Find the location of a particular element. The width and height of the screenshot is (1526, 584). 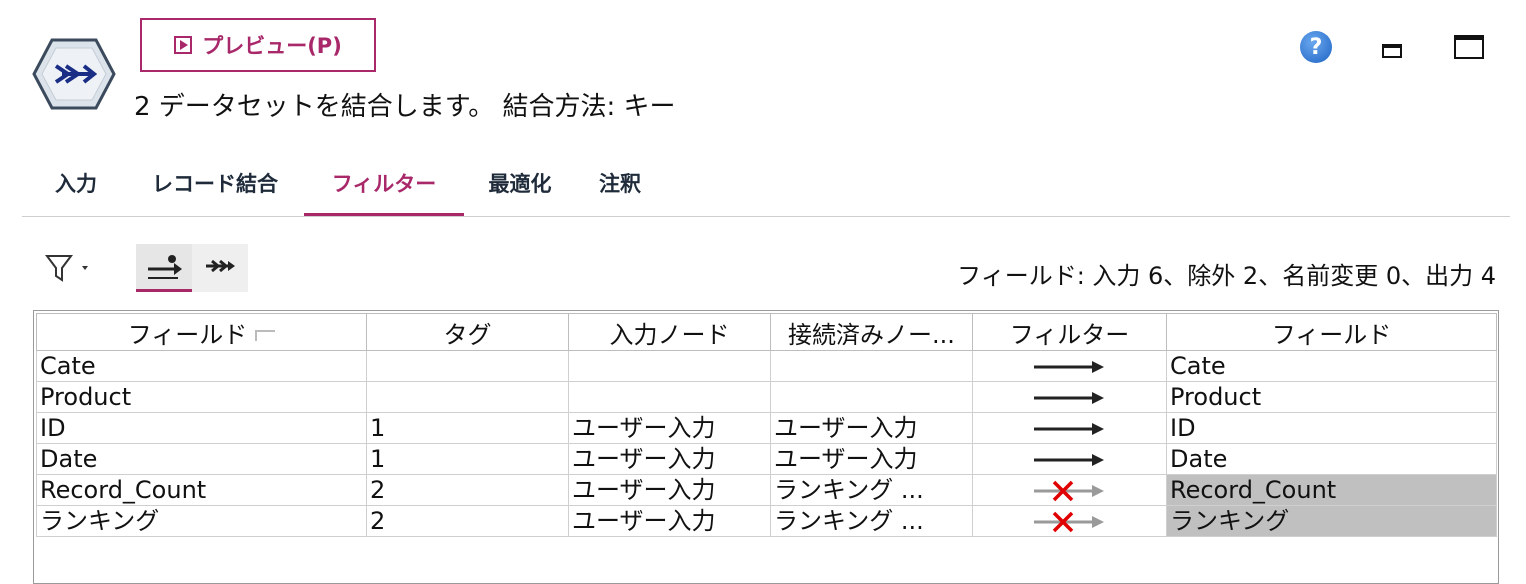

output-field-cell: Cate is located at coordinates (1331, 366).